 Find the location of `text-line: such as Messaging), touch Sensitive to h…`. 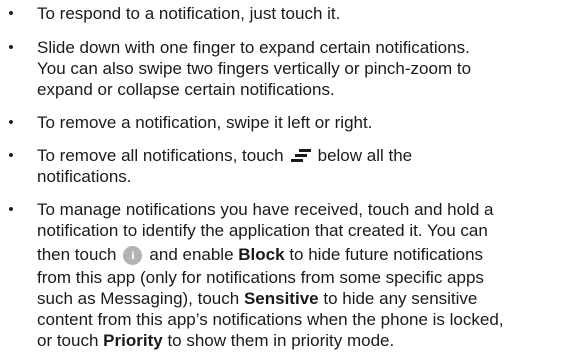

text-line: such as Messaging), touch Sensitive to h… is located at coordinates (311, 298).